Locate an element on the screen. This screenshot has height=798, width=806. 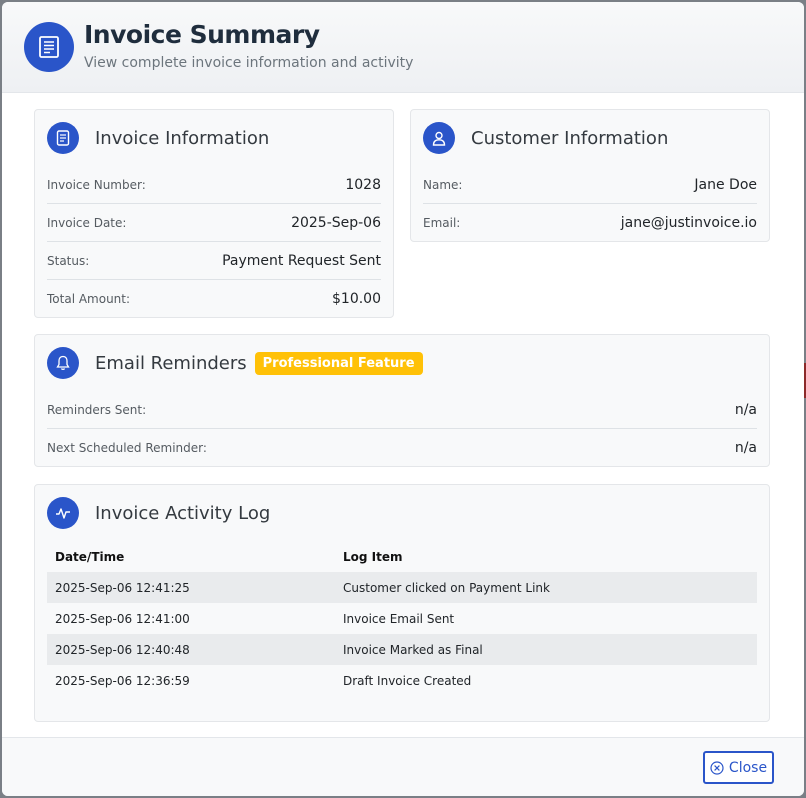
field-label: Next Scheduled Reminder: is located at coordinates (127, 448).